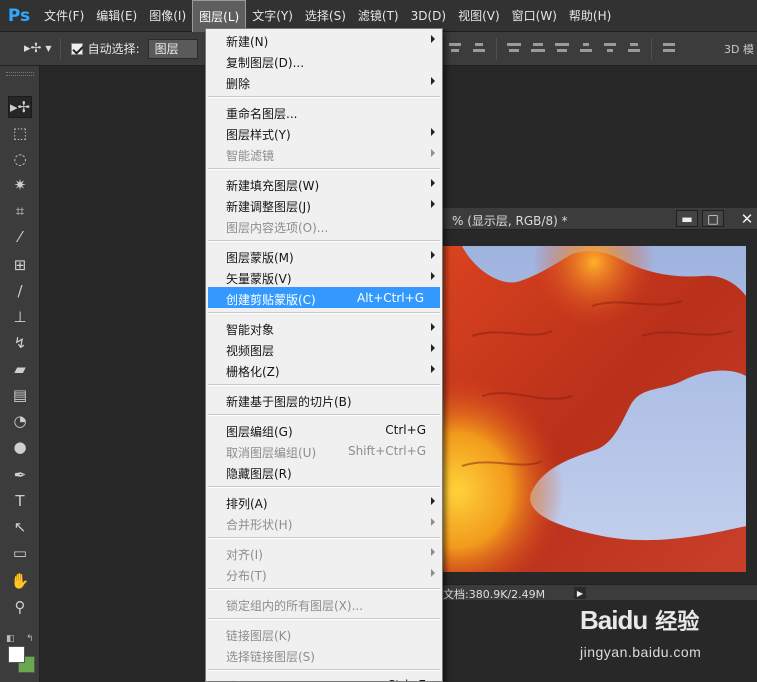 The image size is (757, 682). Describe the element at coordinates (16, 654) in the screenshot. I see `foreground-color-swatch` at that location.